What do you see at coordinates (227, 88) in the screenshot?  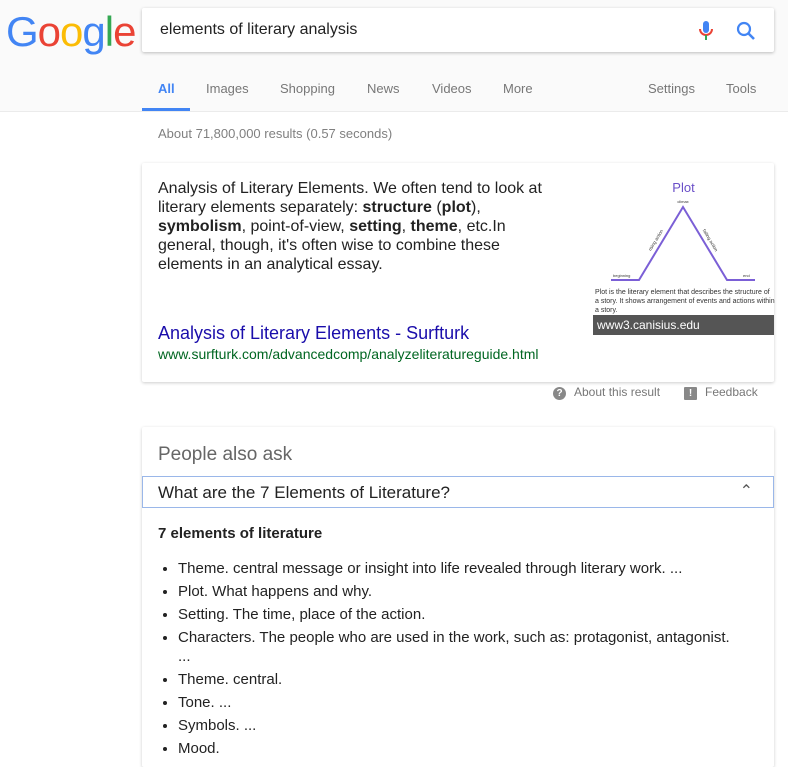 I see `tab-images: Images` at bounding box center [227, 88].